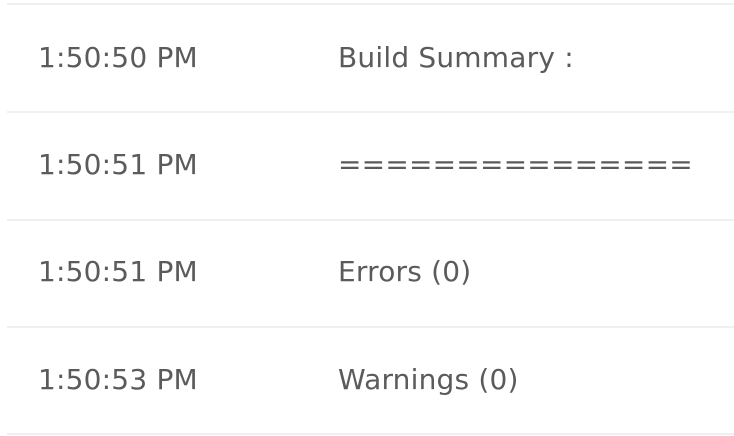 Image resolution: width=734 pixels, height=436 pixels. I want to click on log-message: Build Summary :, so click(456, 57).